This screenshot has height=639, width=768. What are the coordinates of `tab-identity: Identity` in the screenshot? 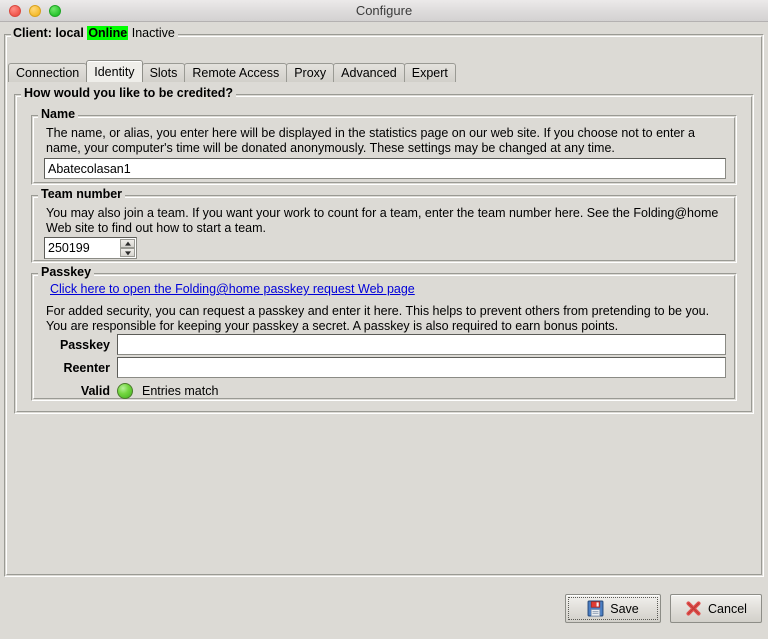 It's located at (114, 71).